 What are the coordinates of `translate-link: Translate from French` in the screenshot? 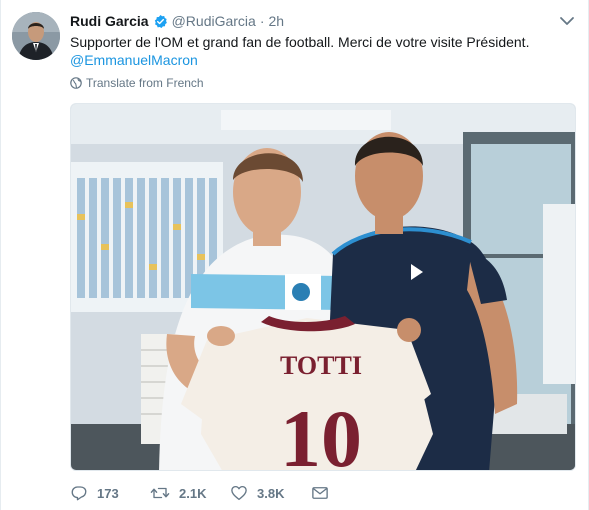 It's located at (137, 83).